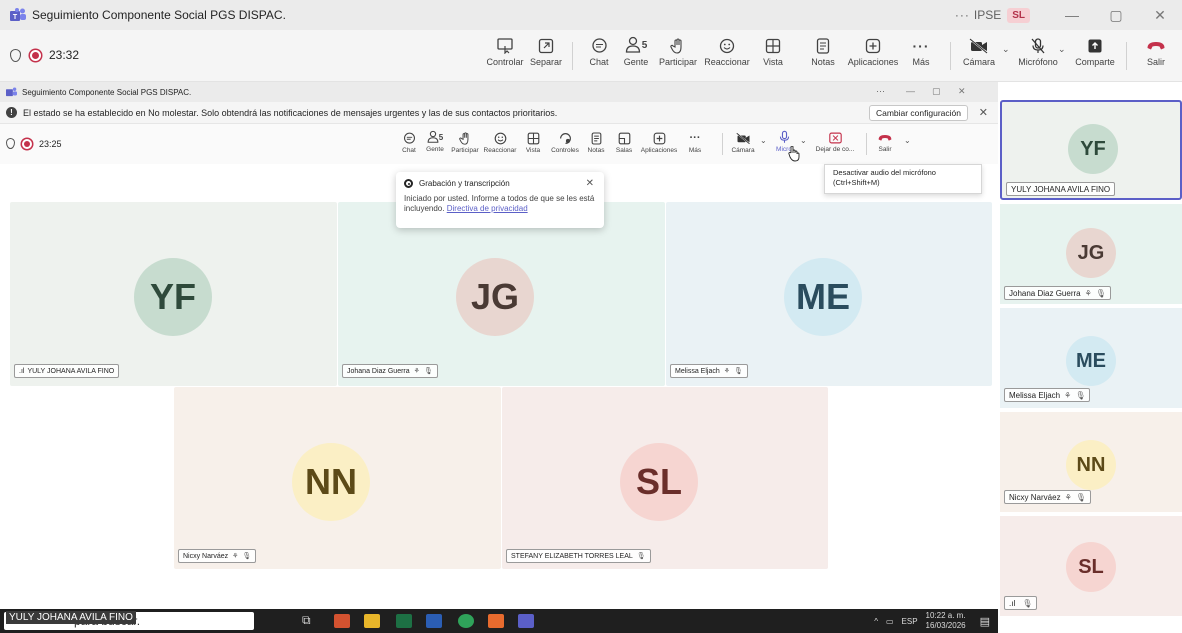  I want to click on inner-people-button: 5 Gente, so click(435, 141).